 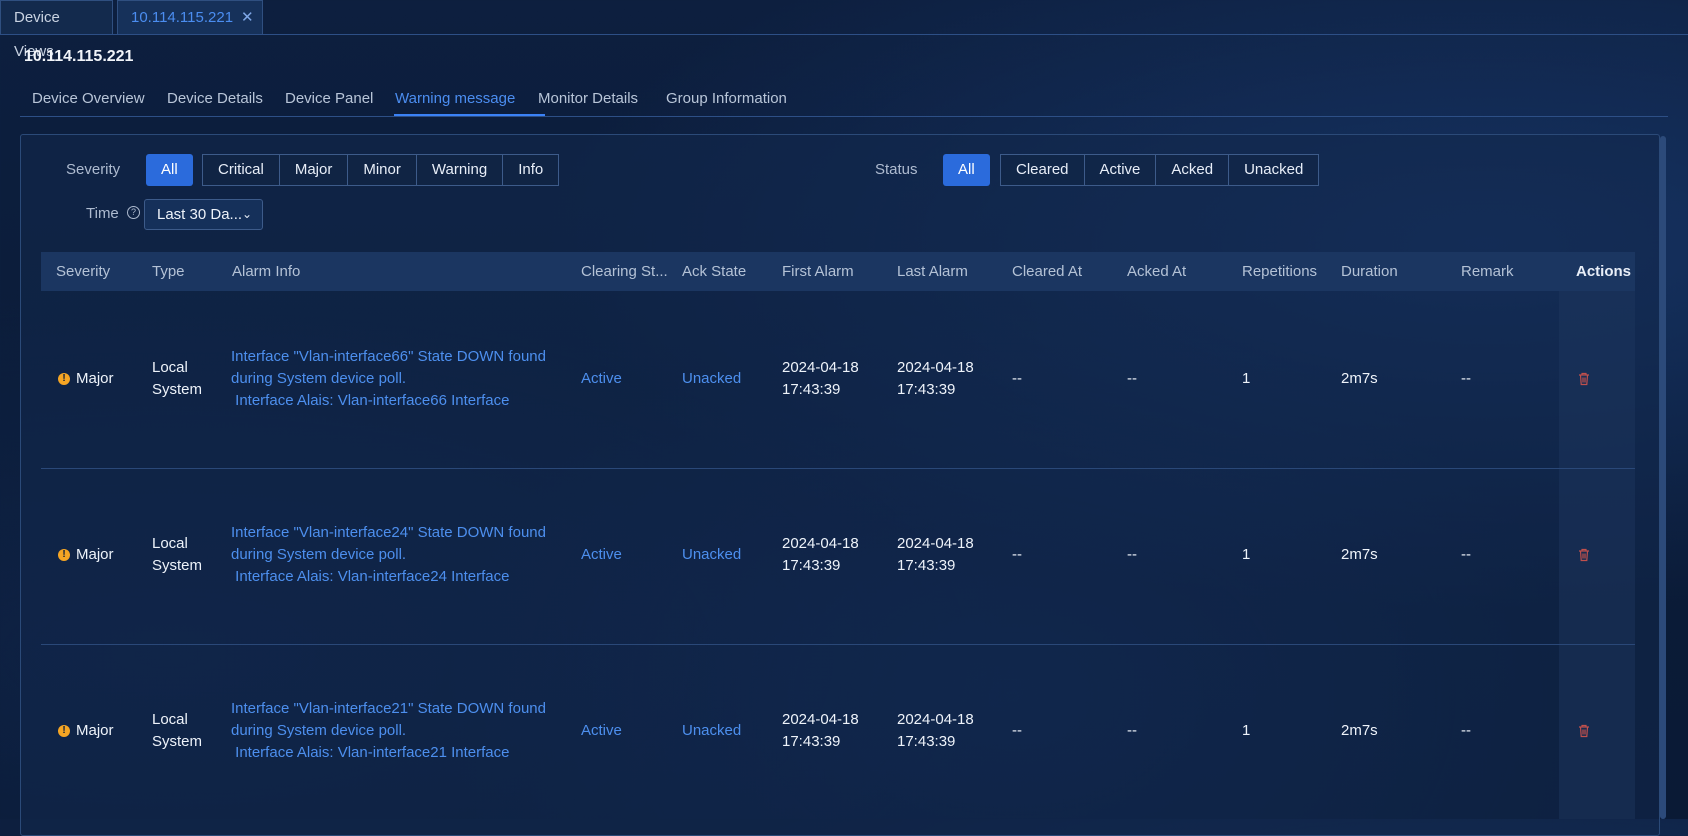 I want to click on col-ack-state: Ack State, so click(x=714, y=271).